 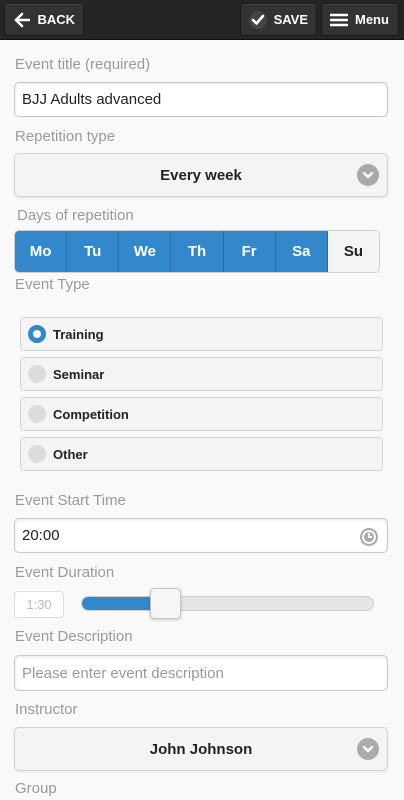 I want to click on menu-button: Menu, so click(x=360, y=19).